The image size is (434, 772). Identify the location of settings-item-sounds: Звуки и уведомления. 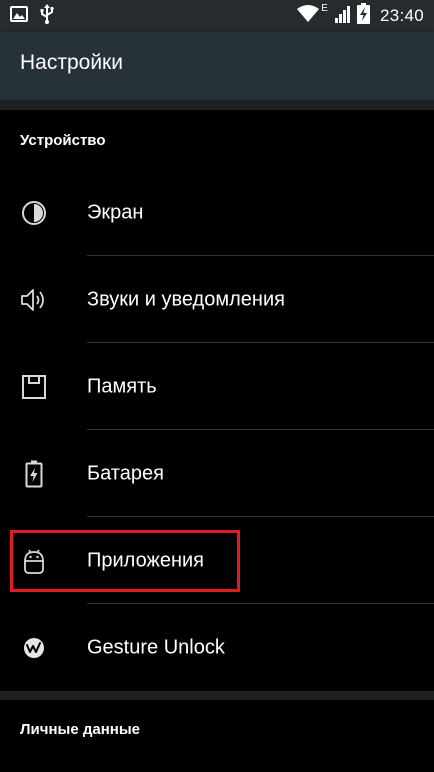
(217, 299).